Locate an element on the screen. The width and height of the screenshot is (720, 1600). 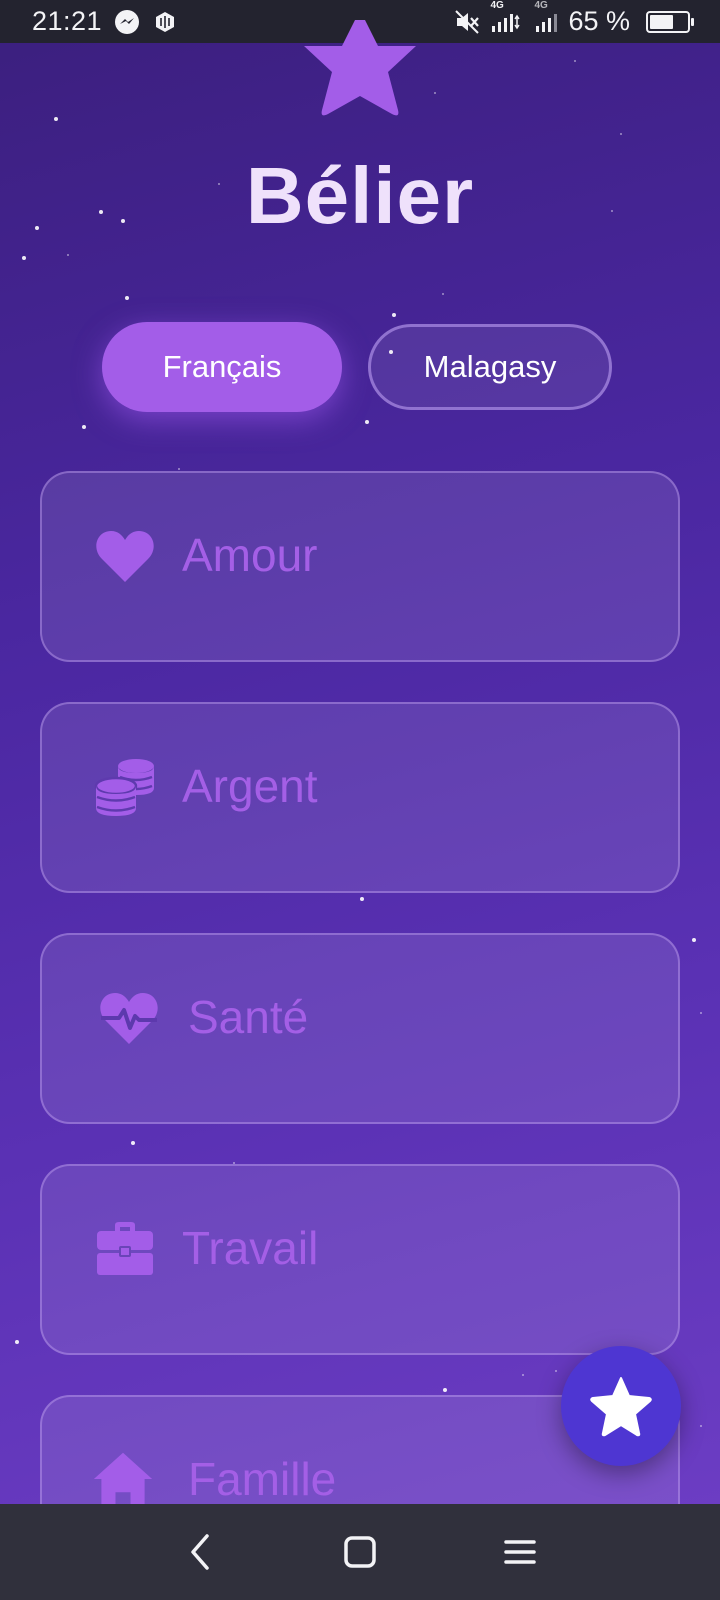
system-nav-bar is located at coordinates (360, 1552).